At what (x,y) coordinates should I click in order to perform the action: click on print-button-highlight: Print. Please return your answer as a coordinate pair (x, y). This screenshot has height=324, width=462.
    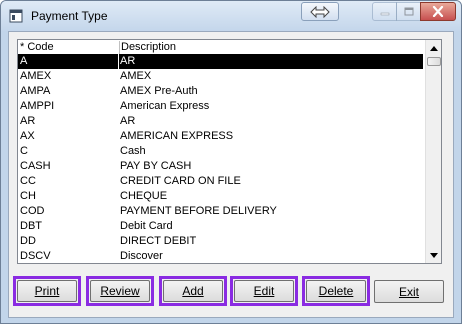
    Looking at the image, I should click on (47, 291).